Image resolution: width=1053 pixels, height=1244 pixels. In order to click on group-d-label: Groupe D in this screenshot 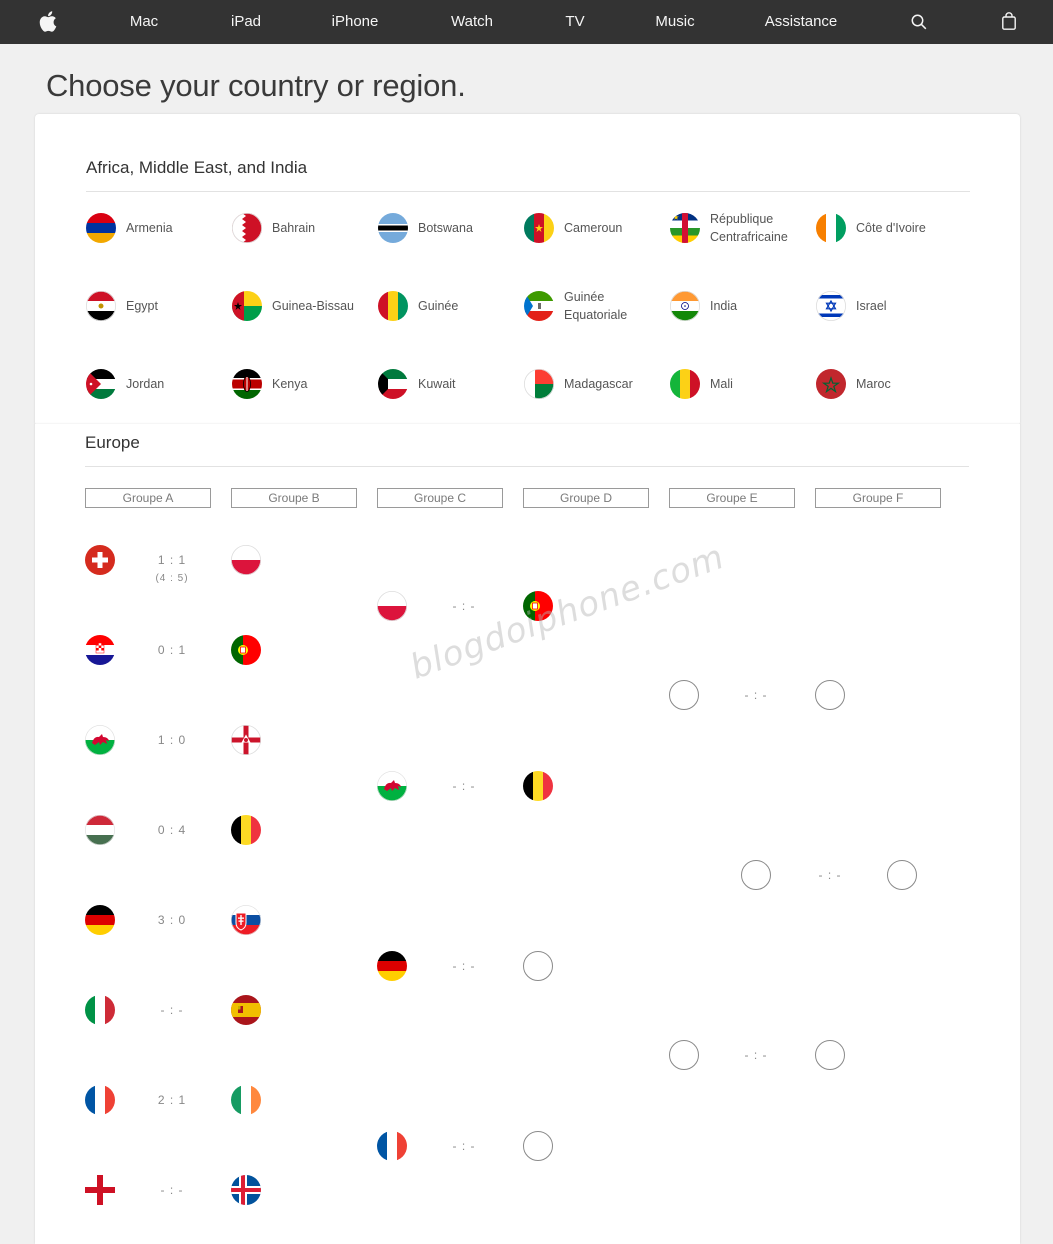, I will do `click(586, 498)`.